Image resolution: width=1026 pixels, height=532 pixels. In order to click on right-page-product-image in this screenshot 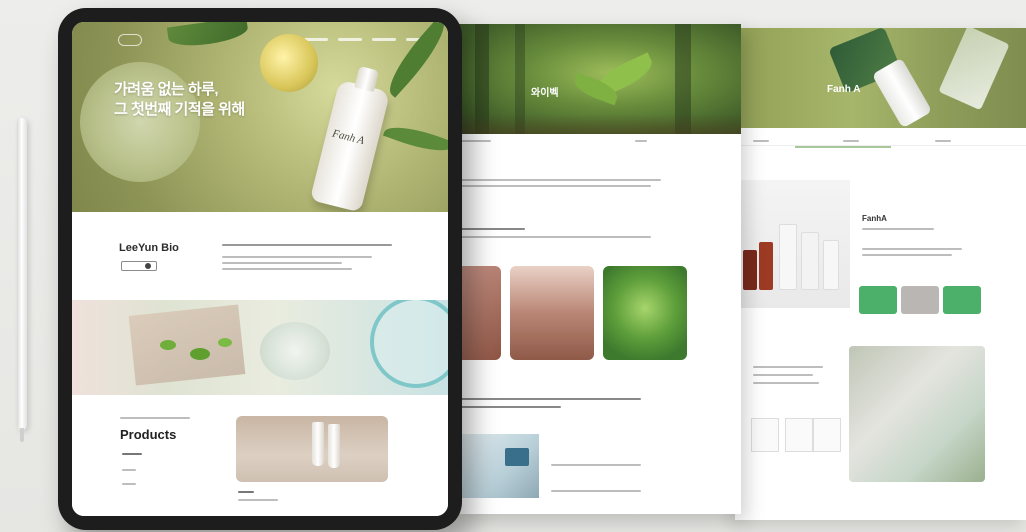, I will do `click(792, 244)`.